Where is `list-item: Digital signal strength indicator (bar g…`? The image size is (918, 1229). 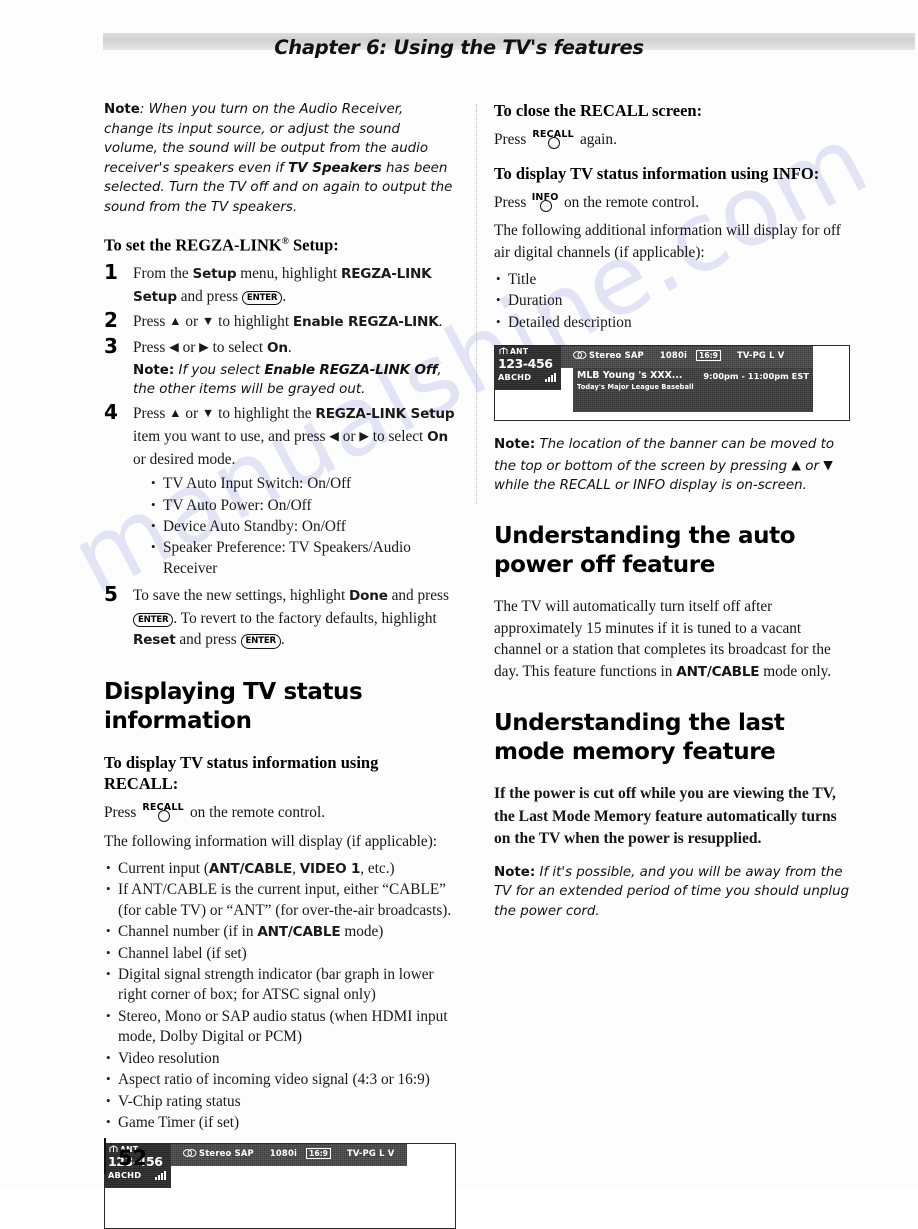 list-item: Digital signal strength indicator (bar g… is located at coordinates (280, 985).